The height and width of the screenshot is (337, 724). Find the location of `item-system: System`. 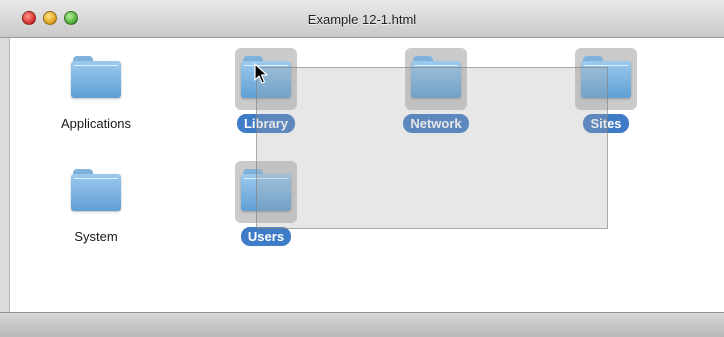

item-system: System is located at coordinates (96, 203).